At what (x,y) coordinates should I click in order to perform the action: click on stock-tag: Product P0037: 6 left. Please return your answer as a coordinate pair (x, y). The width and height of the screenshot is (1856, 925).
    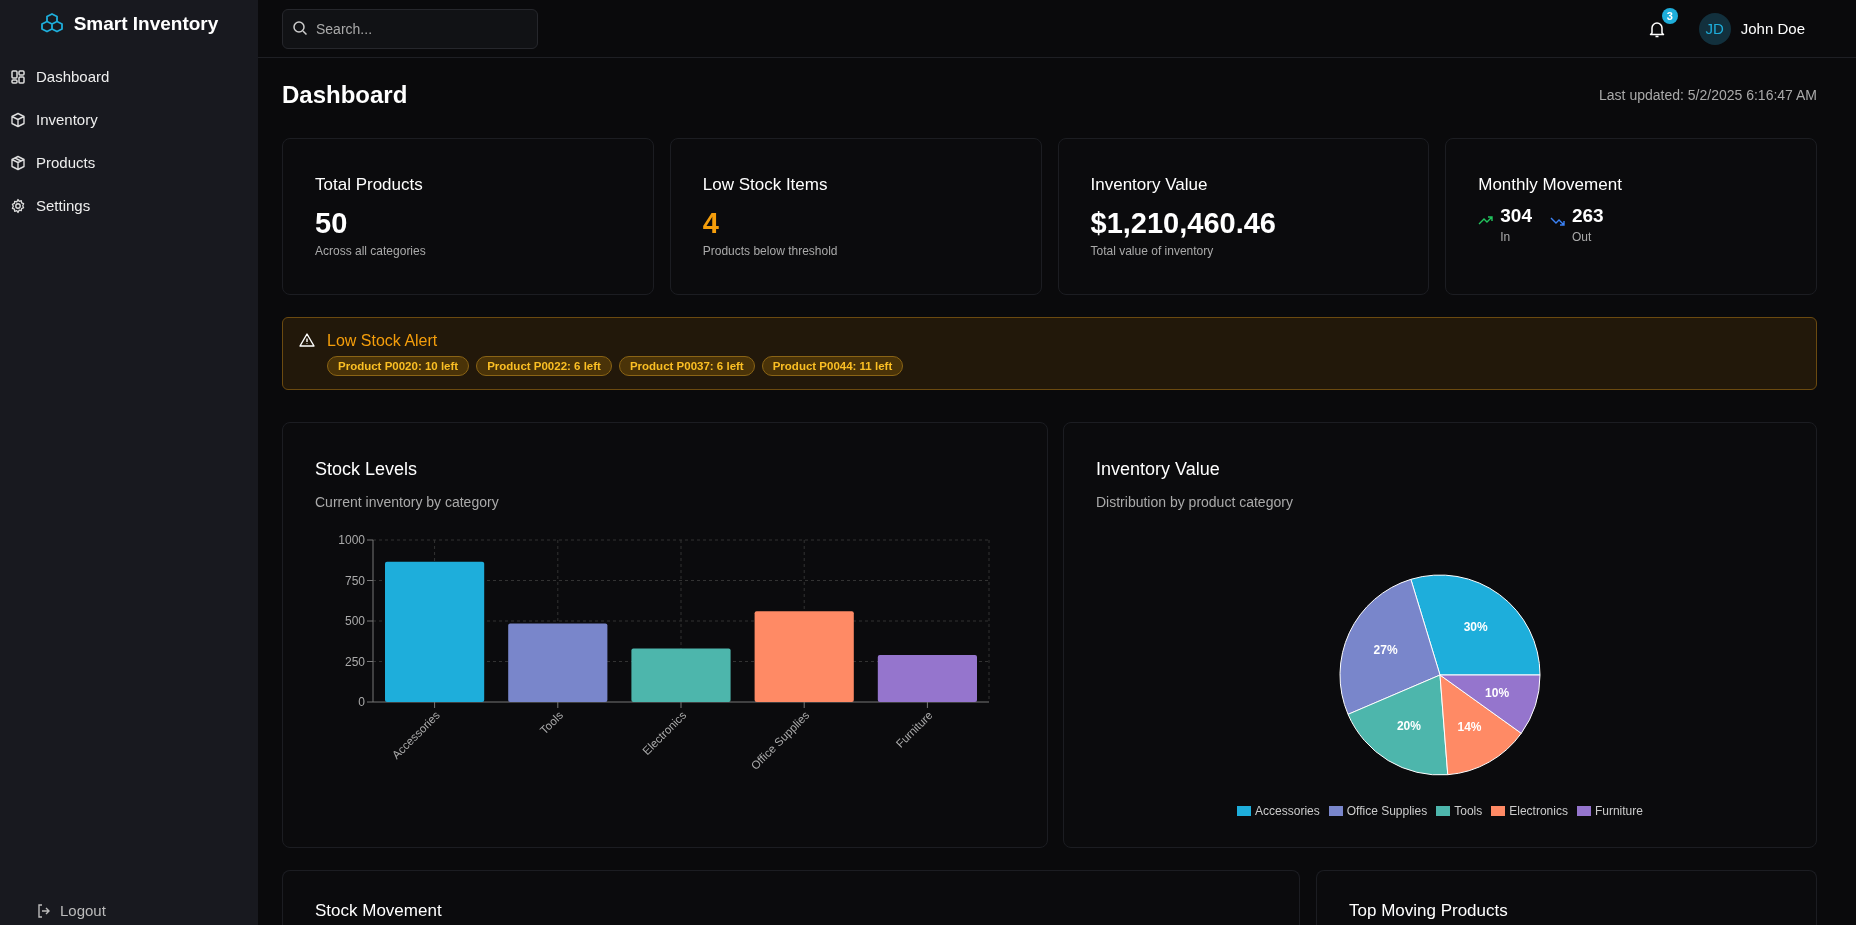
    Looking at the image, I should click on (686, 366).